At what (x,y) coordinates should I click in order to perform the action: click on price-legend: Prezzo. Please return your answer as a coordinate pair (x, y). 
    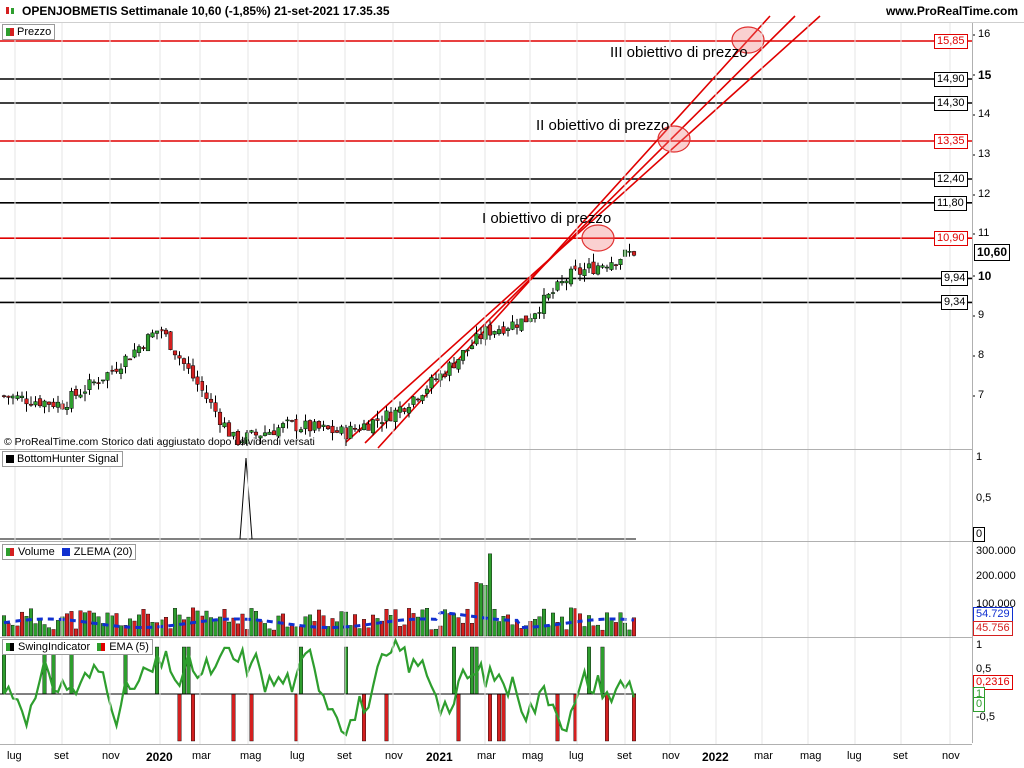
    Looking at the image, I should click on (29, 32).